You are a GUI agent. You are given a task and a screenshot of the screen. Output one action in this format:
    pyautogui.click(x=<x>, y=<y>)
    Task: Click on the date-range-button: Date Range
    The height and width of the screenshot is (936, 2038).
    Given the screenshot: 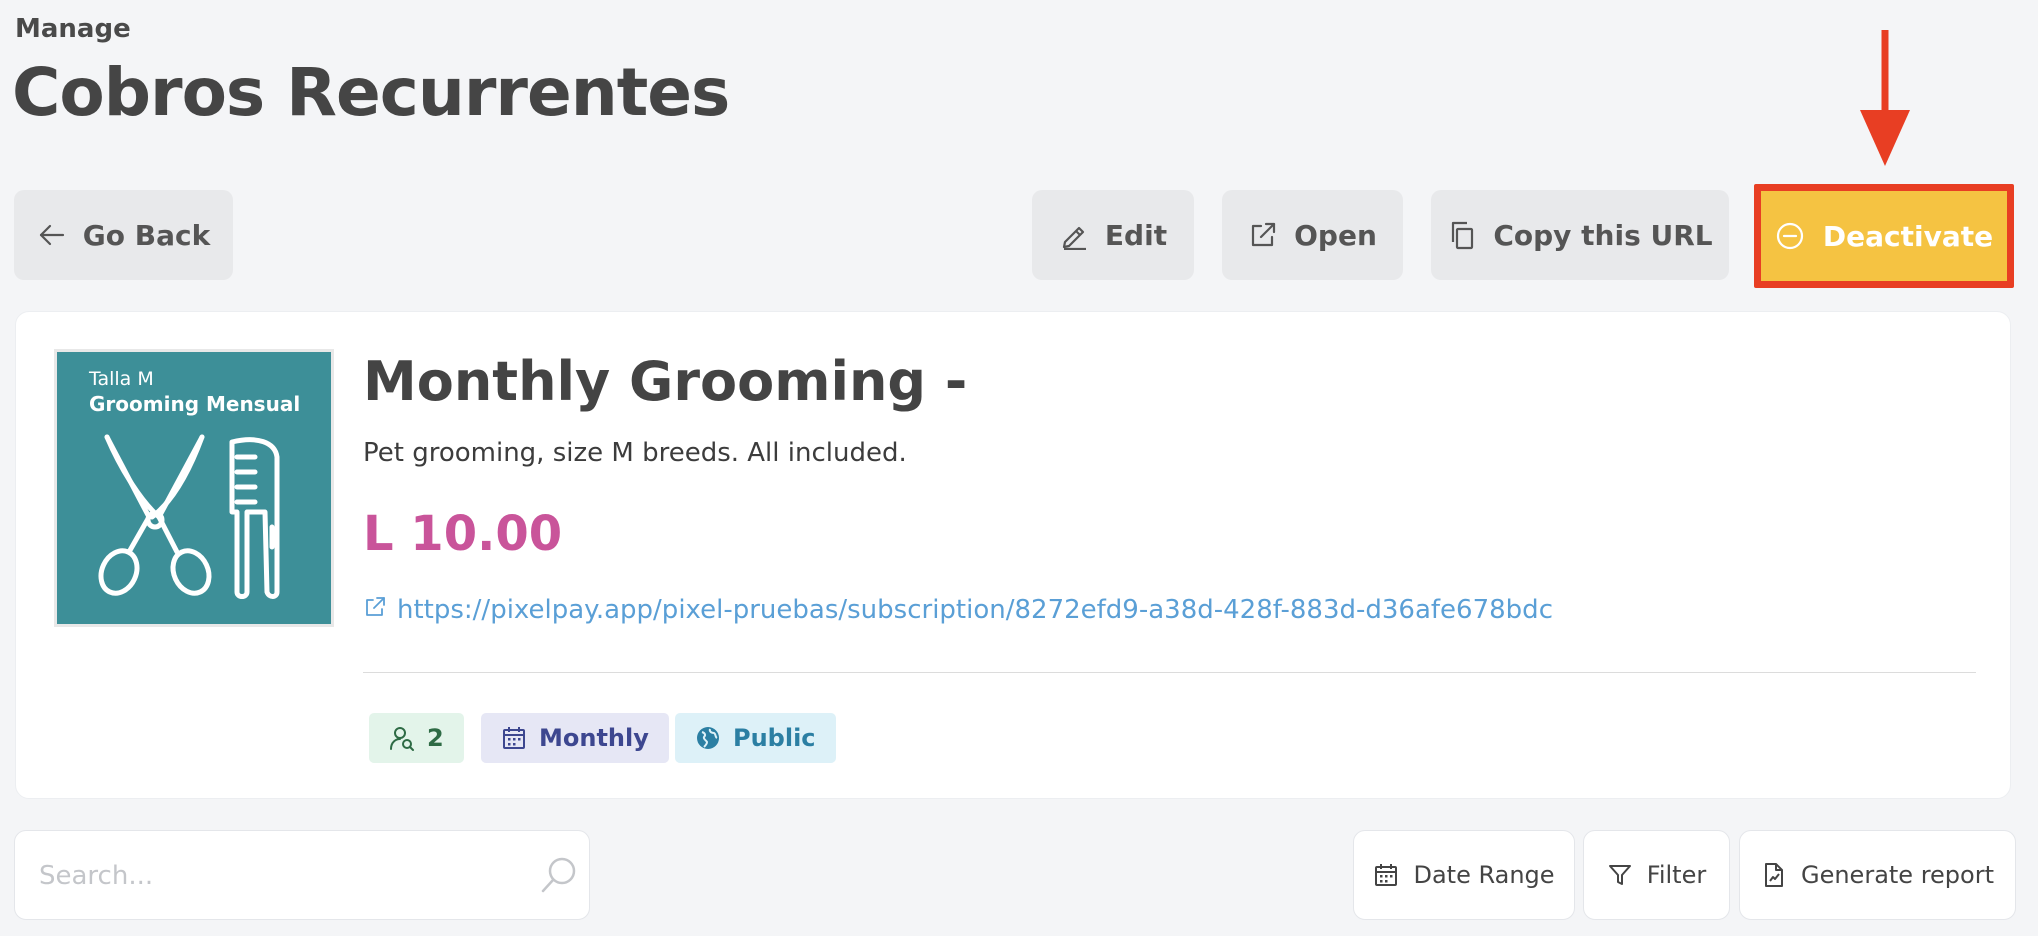 What is the action you would take?
    pyautogui.click(x=1464, y=875)
    